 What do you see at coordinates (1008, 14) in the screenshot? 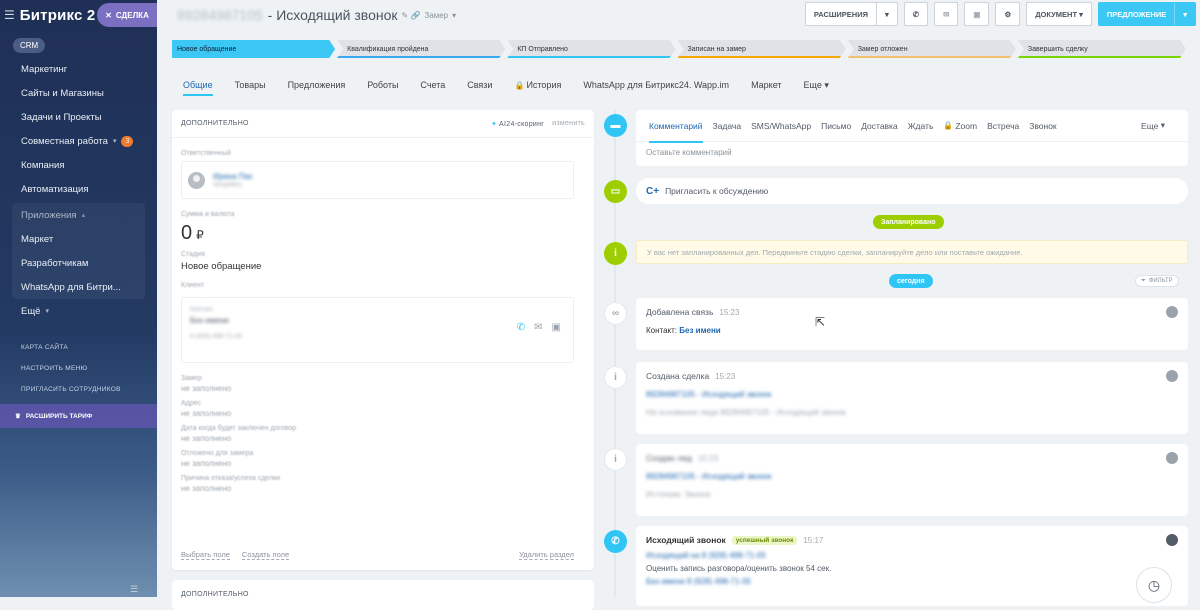
I see `settings-button: ⚙` at bounding box center [1008, 14].